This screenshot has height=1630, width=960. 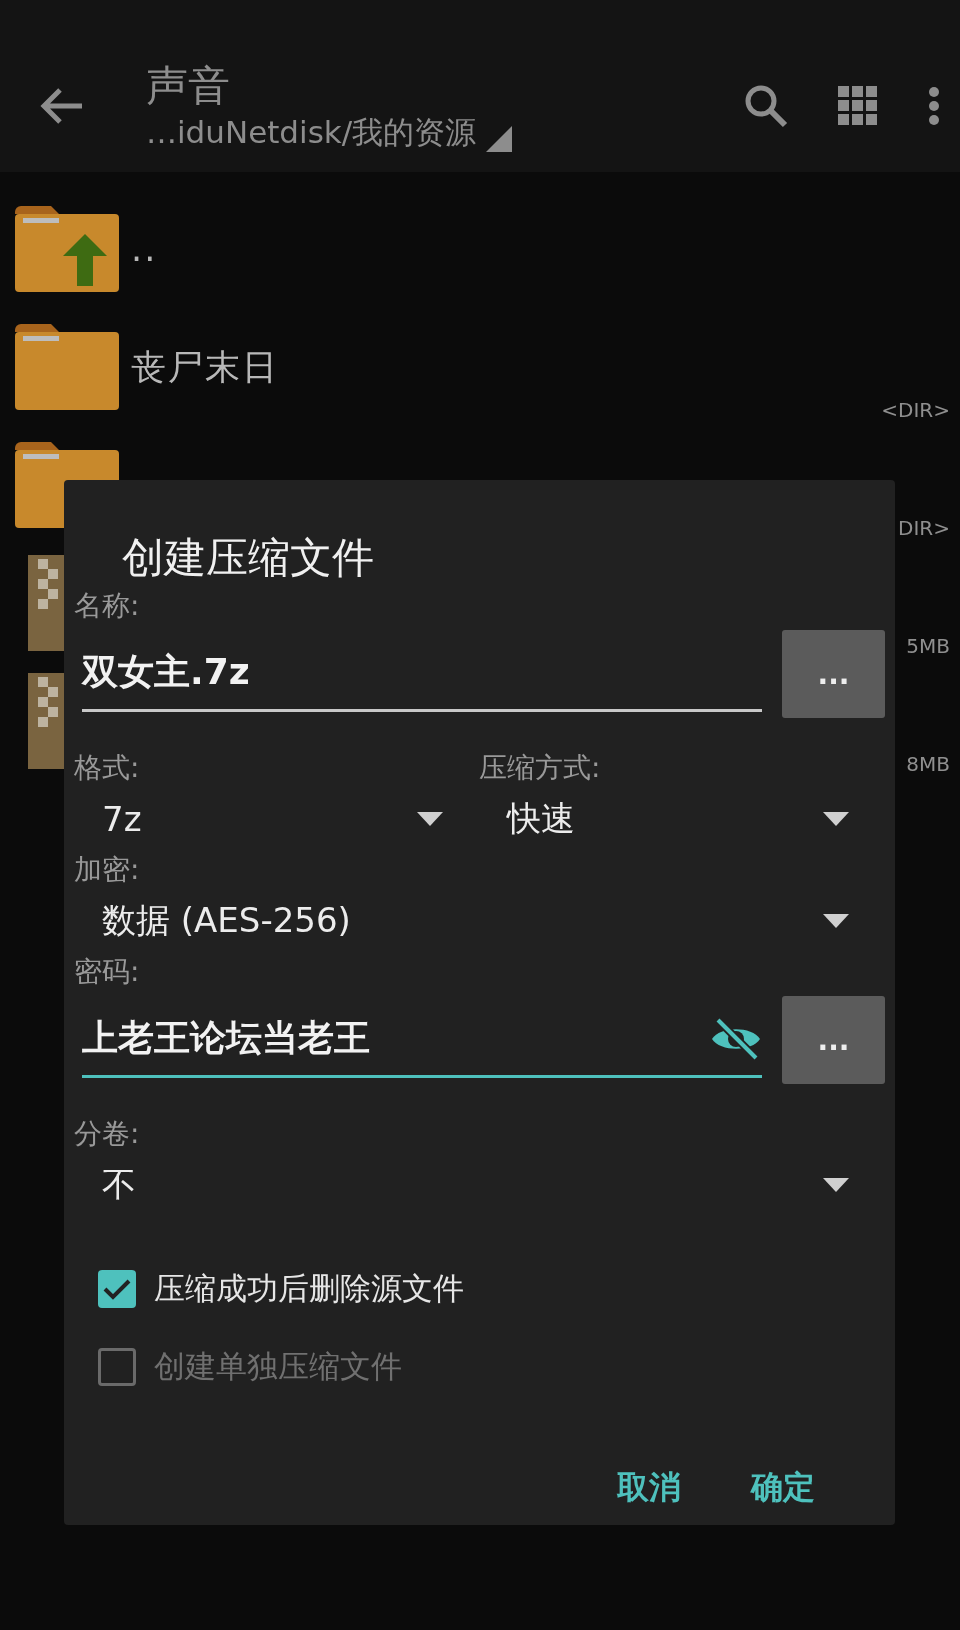 I want to click on encryption-dropdown: 数据 (AES-256), so click(x=479, y=921).